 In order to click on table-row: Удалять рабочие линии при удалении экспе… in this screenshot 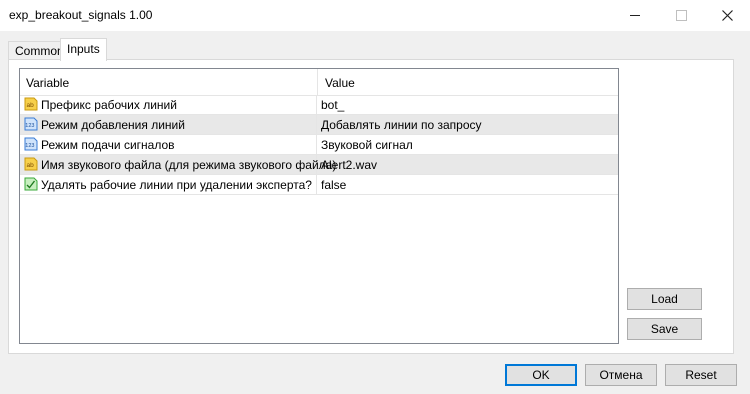, I will do `click(319, 185)`.